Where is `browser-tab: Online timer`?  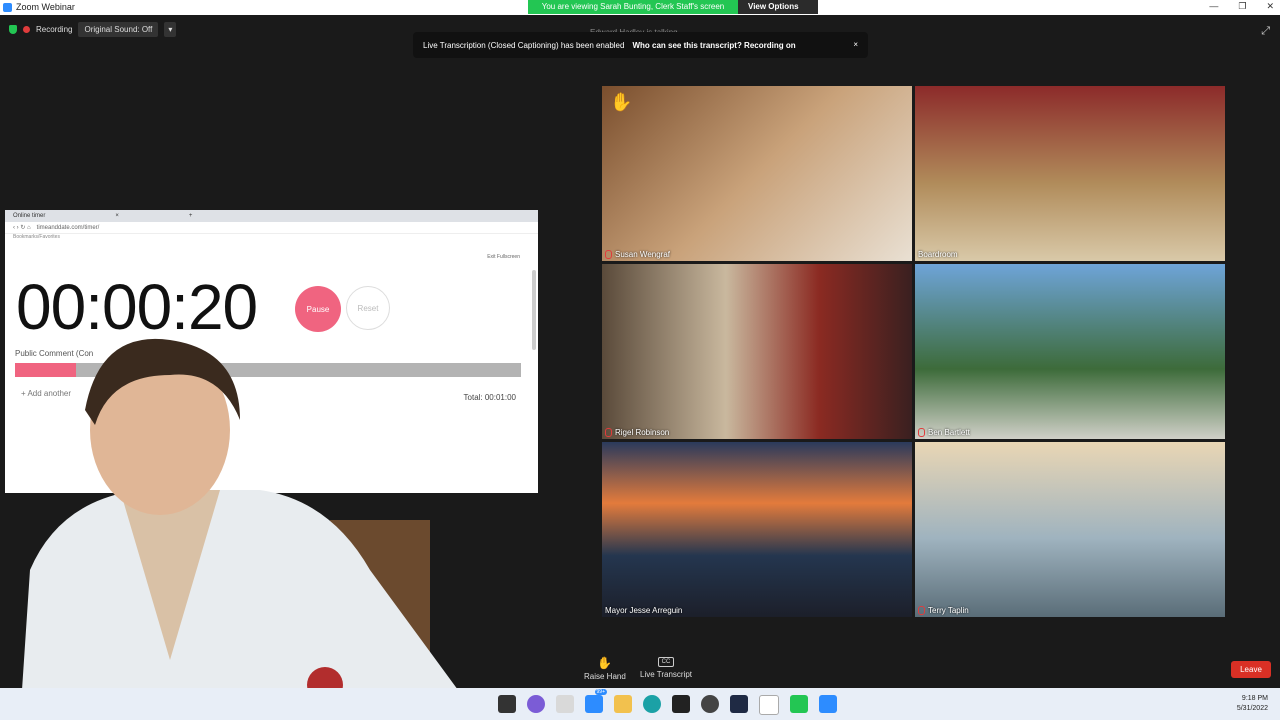
browser-tab: Online timer is located at coordinates (29, 216).